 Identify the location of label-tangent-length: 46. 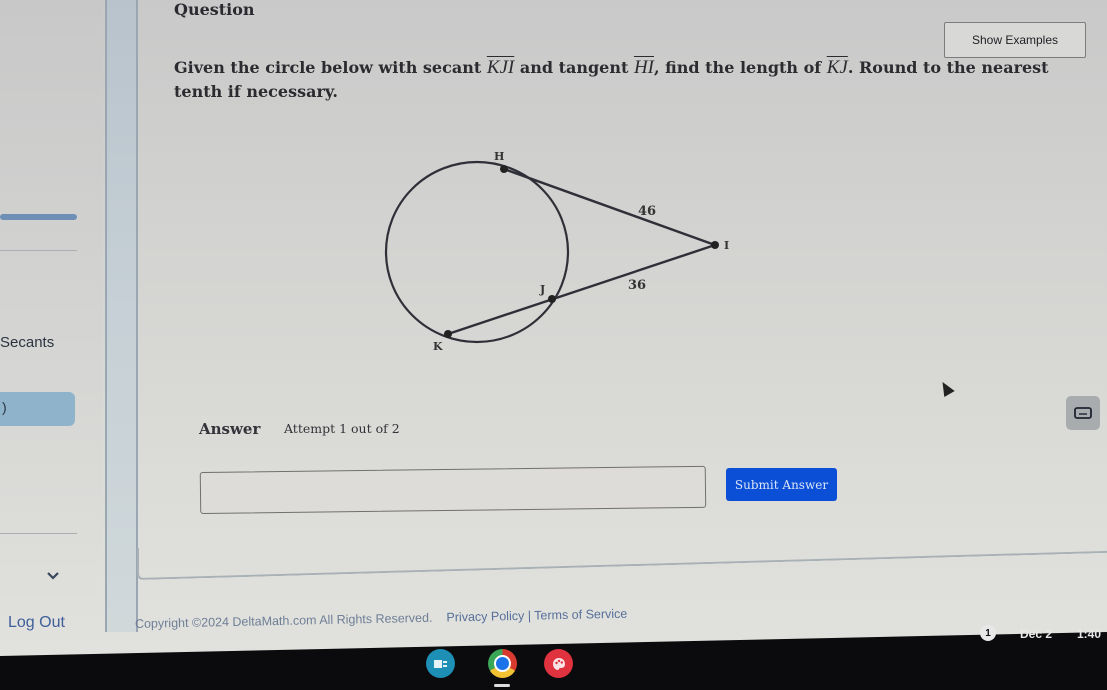
(647, 211).